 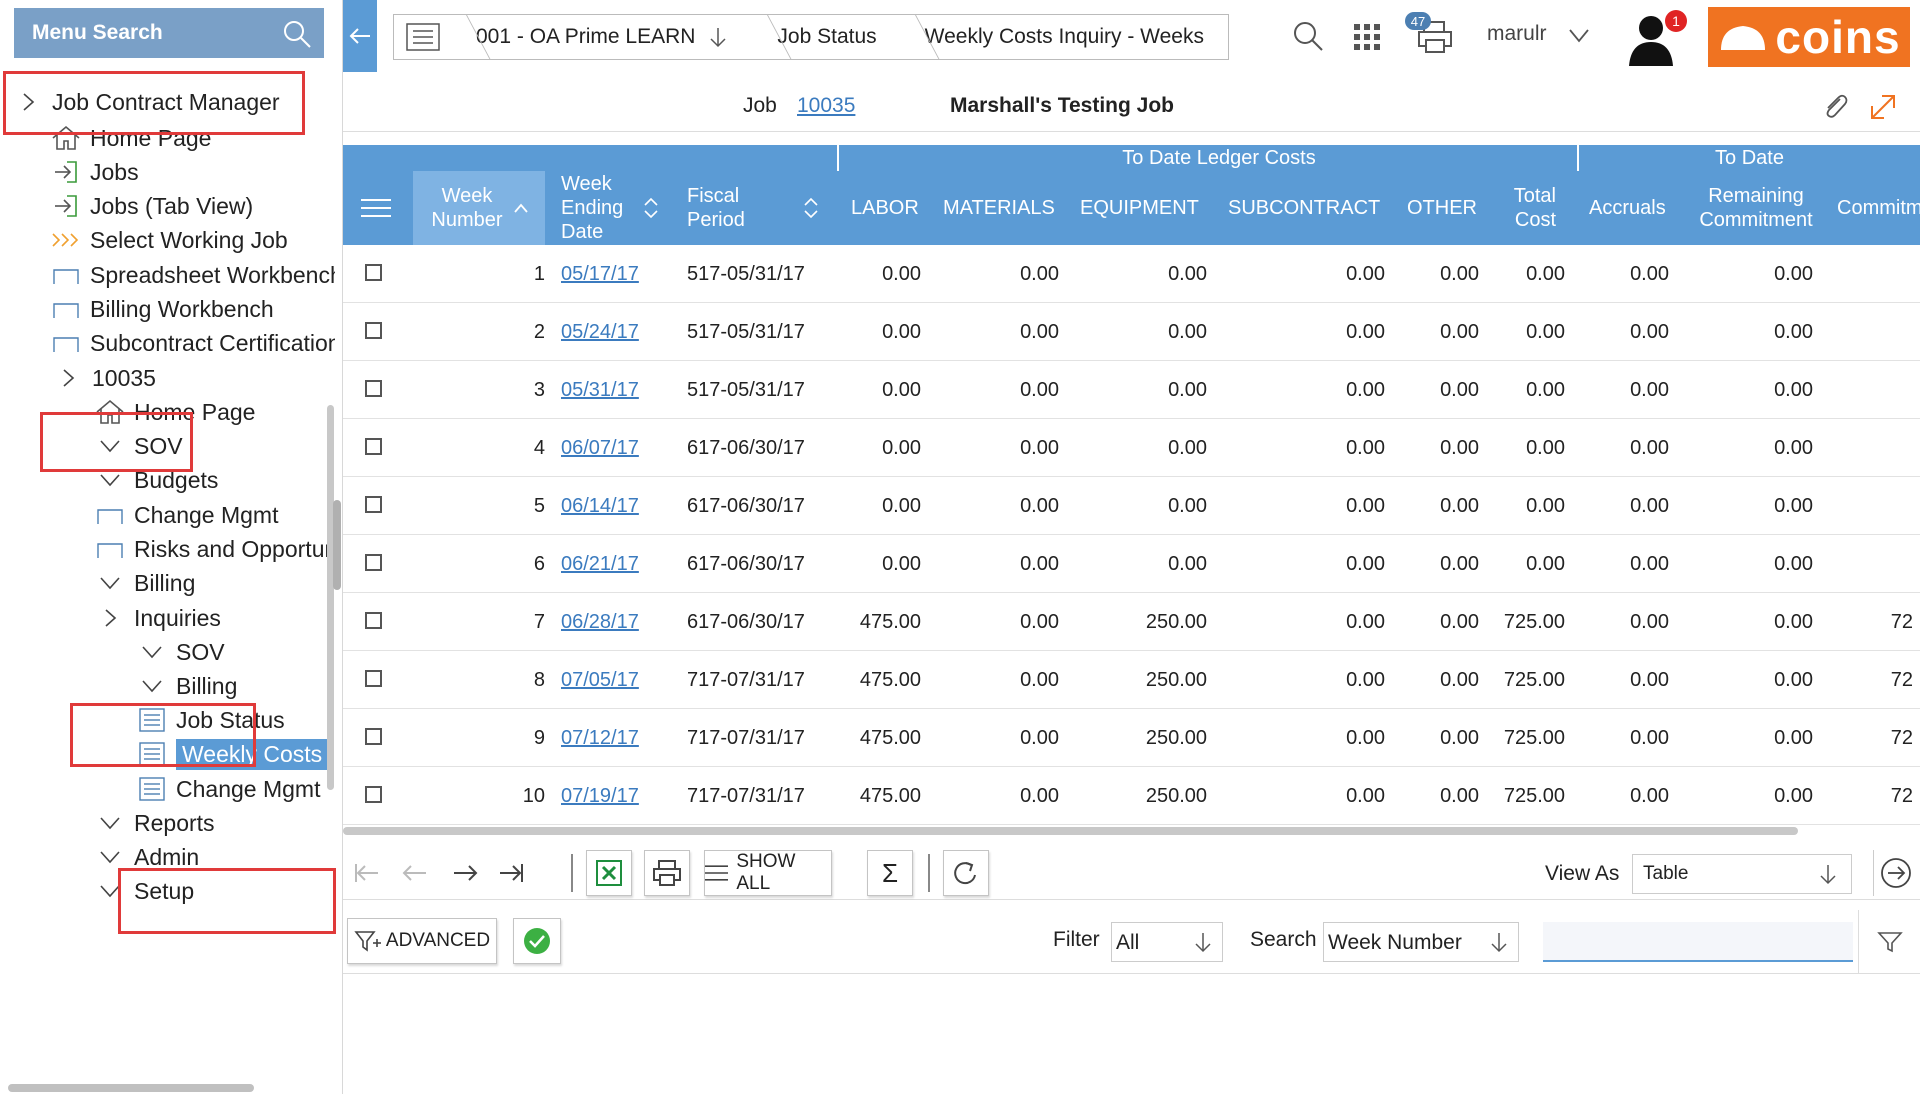 What do you see at coordinates (616, 622) in the screenshot?
I see `cell-date: 06/28/17` at bounding box center [616, 622].